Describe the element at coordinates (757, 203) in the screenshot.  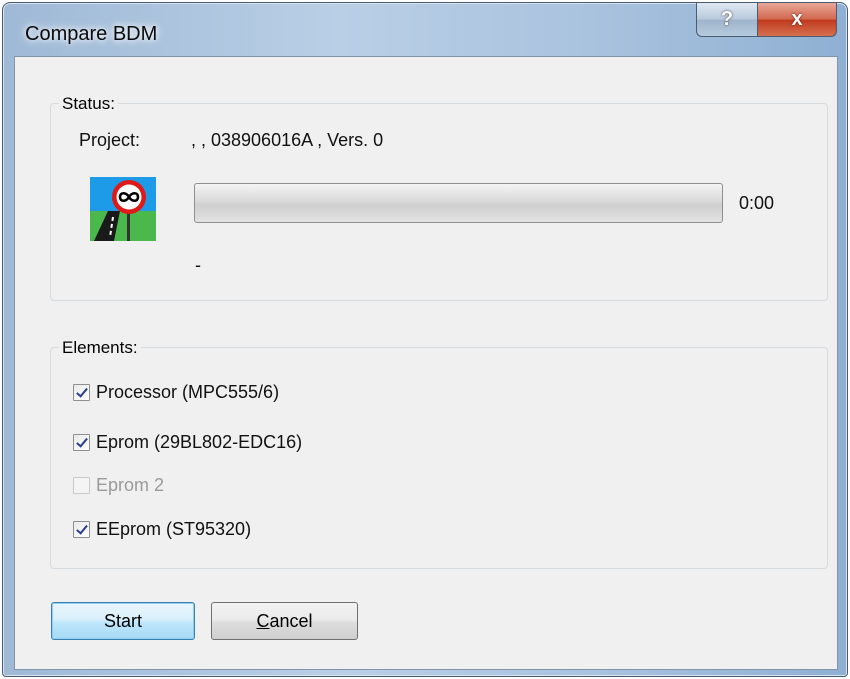
I see `elapsed-time: 0:00` at that location.